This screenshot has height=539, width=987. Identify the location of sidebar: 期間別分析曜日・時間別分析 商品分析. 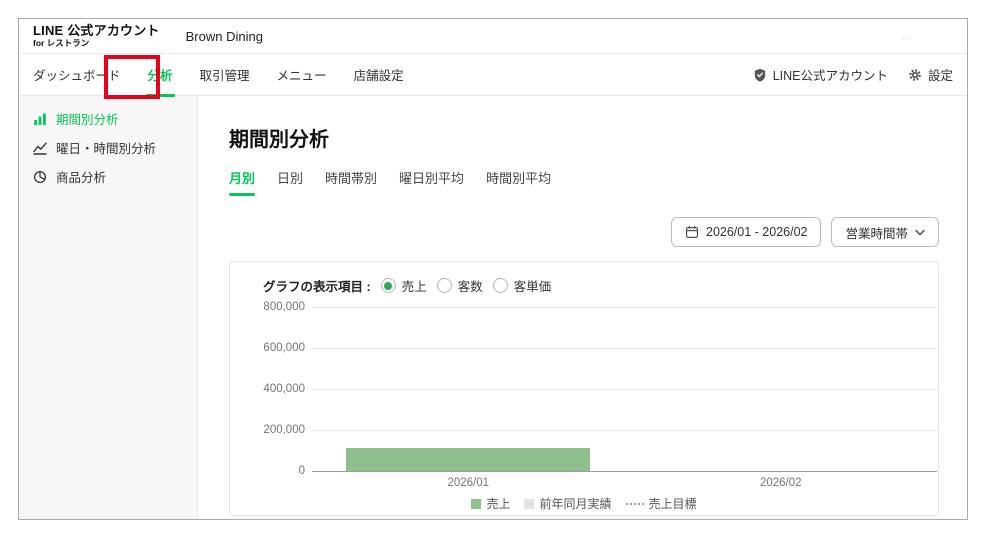
(108, 307).